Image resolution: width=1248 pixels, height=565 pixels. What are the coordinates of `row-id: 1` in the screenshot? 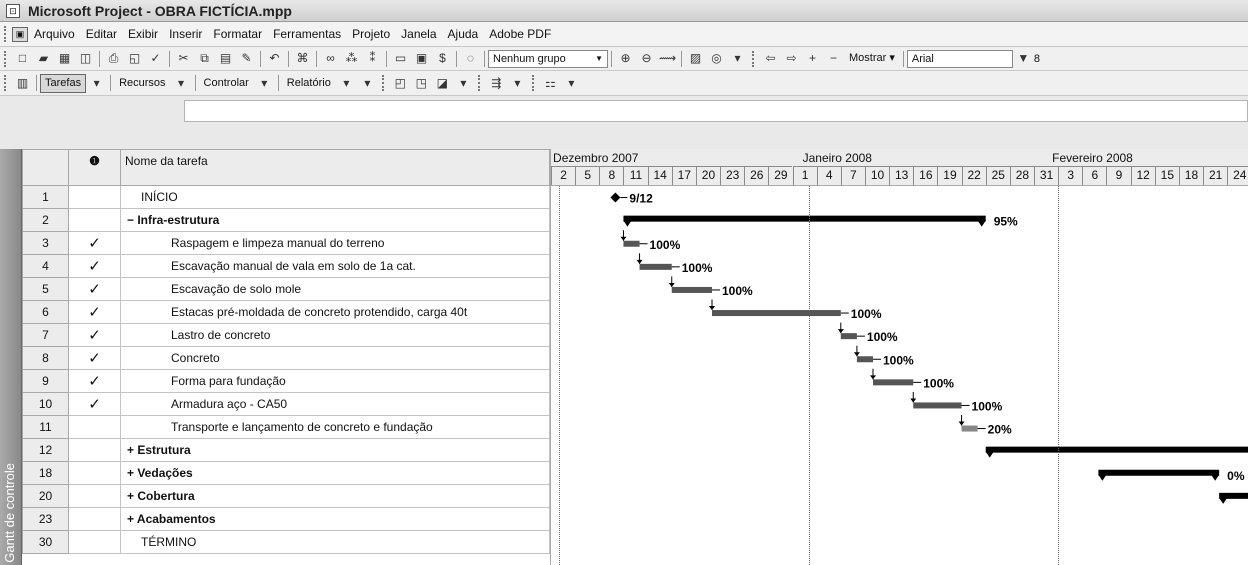 It's located at (45, 197).